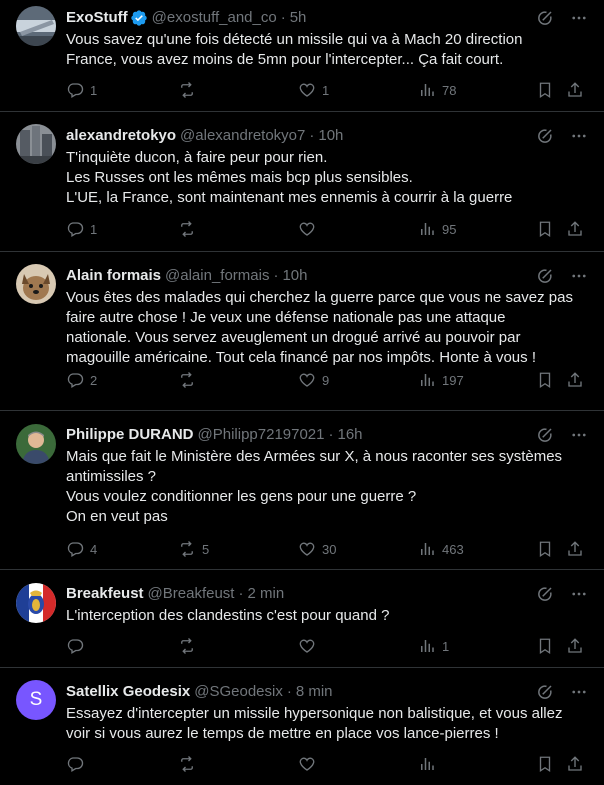  I want to click on author-handle: @alain_formais, so click(217, 276).